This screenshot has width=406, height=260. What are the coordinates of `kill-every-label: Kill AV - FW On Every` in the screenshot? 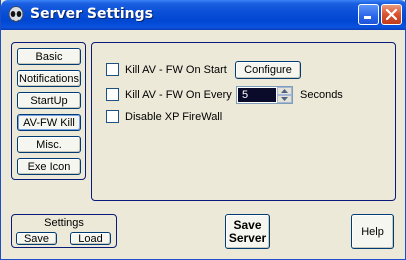 It's located at (178, 94).